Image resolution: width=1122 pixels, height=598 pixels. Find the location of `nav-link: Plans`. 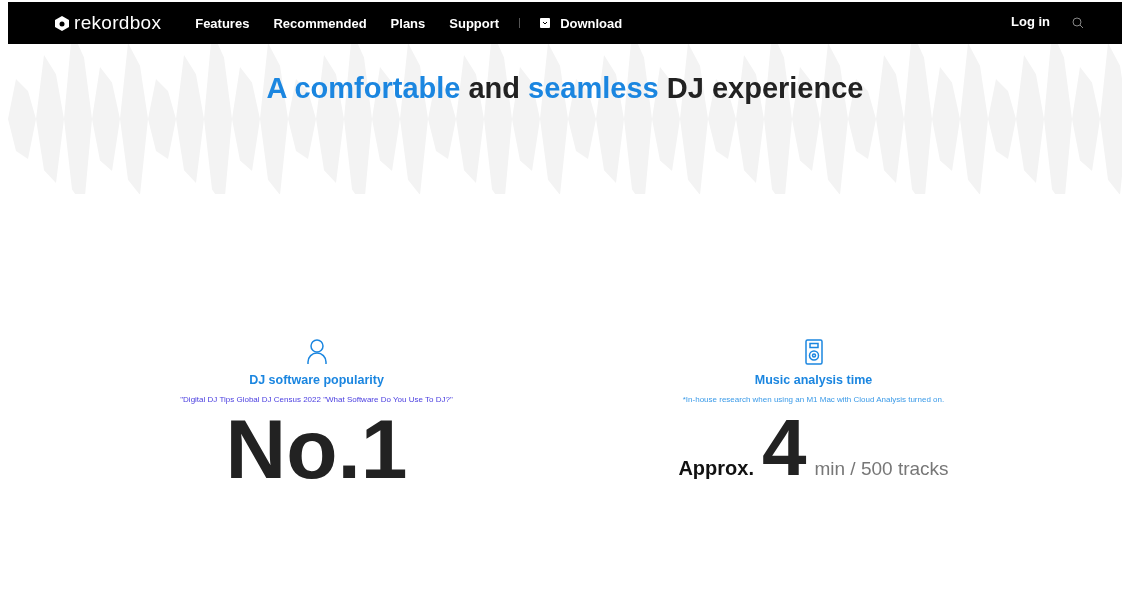

nav-link: Plans is located at coordinates (408, 23).